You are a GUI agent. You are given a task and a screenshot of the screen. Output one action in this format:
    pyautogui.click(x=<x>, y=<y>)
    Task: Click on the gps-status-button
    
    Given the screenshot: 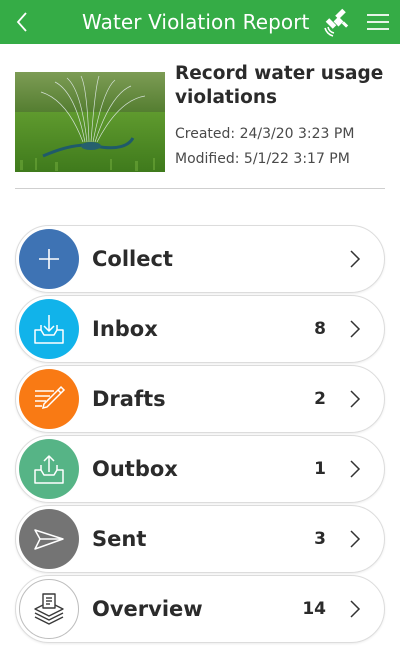 What is the action you would take?
    pyautogui.click(x=339, y=22)
    